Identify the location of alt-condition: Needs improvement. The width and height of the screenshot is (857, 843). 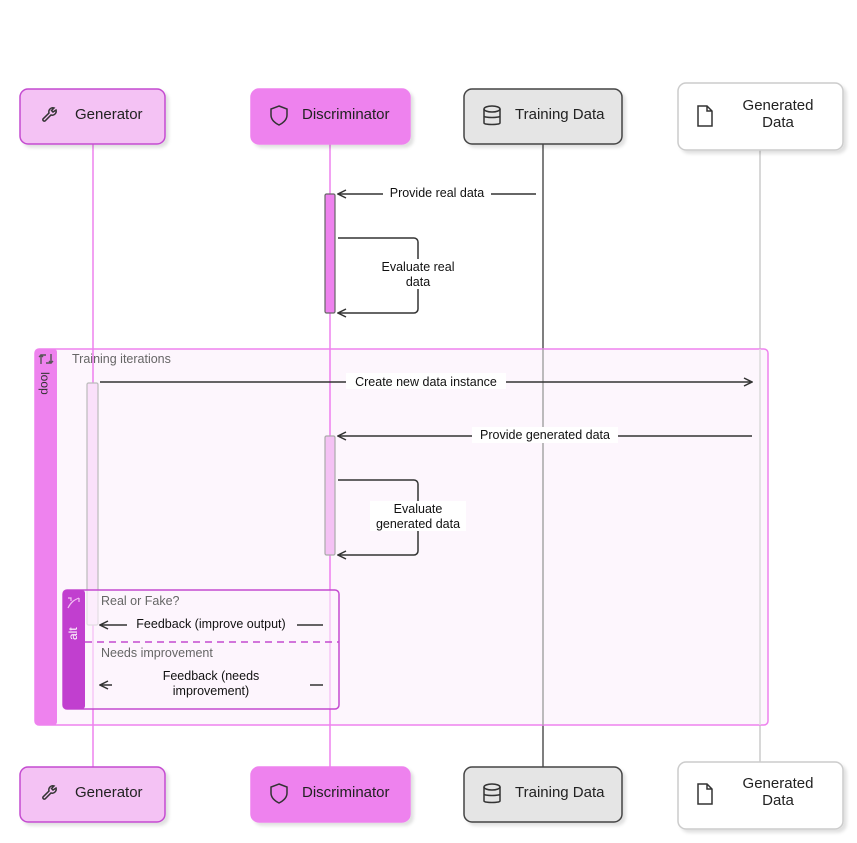
(157, 653).